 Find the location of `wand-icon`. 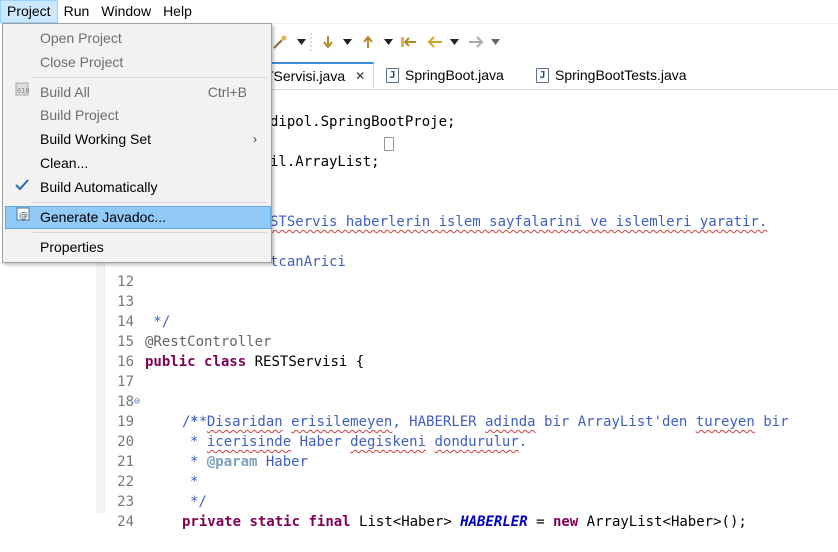

wand-icon is located at coordinates (280, 42).